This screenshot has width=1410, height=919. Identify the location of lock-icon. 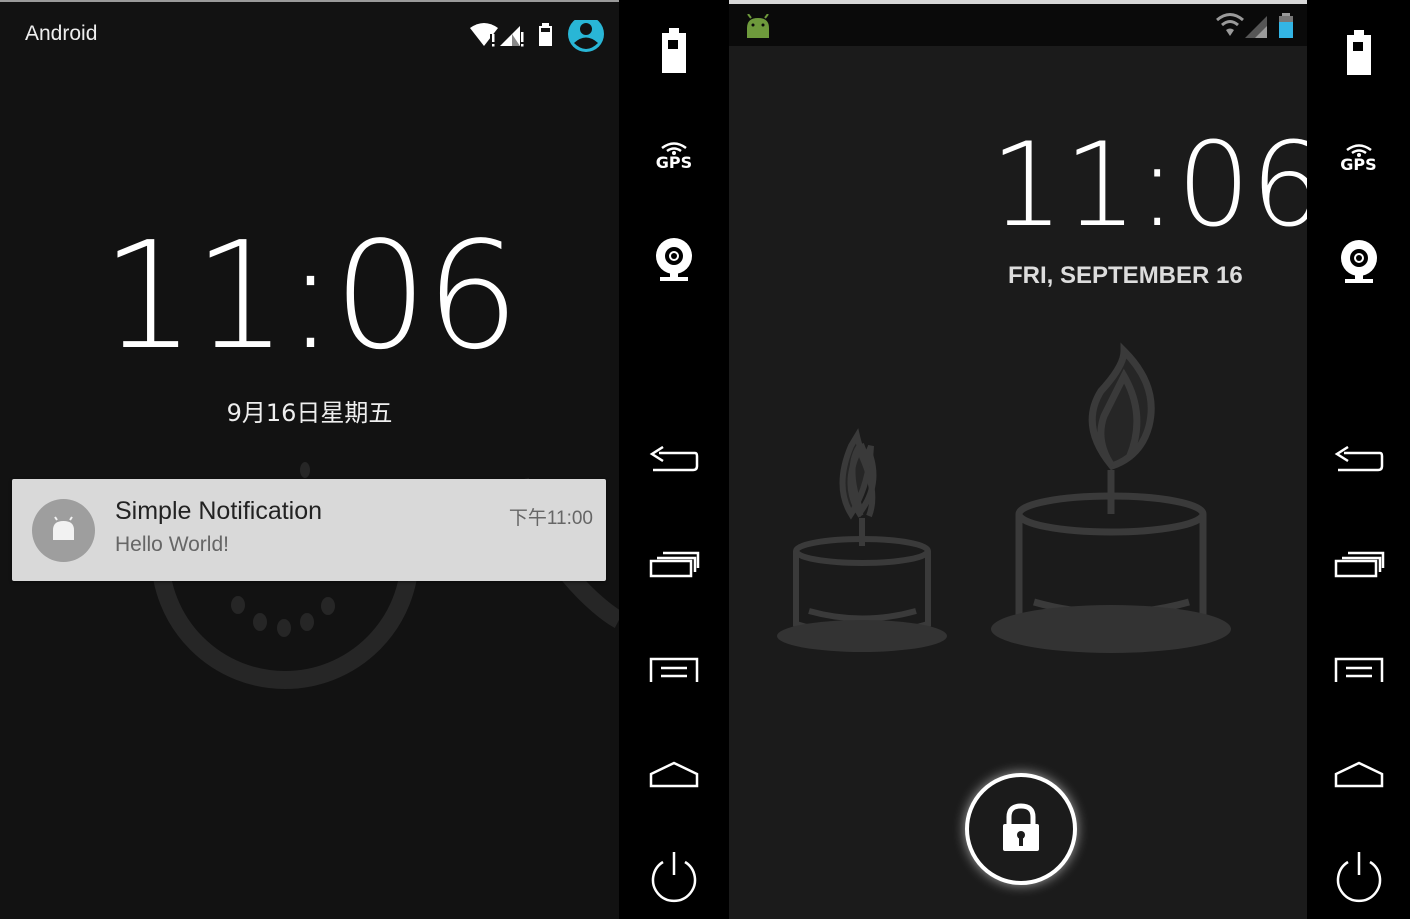
(1021, 827).